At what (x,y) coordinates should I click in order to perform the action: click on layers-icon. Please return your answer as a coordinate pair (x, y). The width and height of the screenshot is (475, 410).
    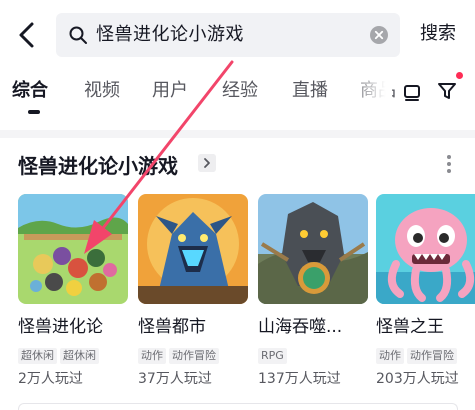
    Looking at the image, I should click on (412, 92).